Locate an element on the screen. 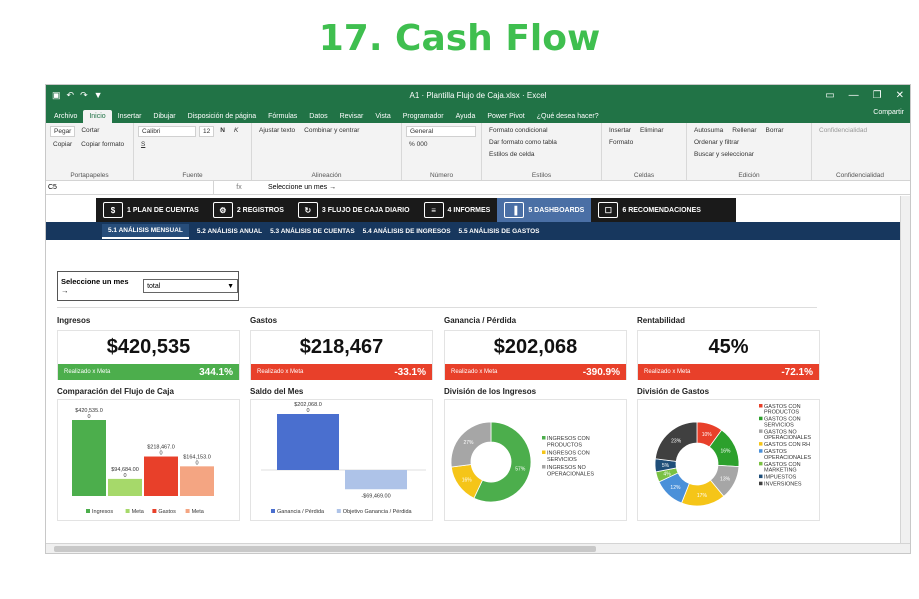  group-fuente: Calibri 12 N K S Fuente is located at coordinates (193, 151).